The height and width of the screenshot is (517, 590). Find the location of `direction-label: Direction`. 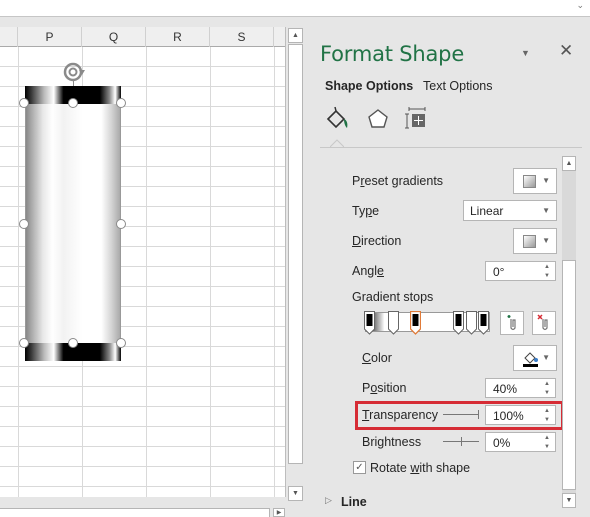

direction-label: Direction is located at coordinates (377, 241).